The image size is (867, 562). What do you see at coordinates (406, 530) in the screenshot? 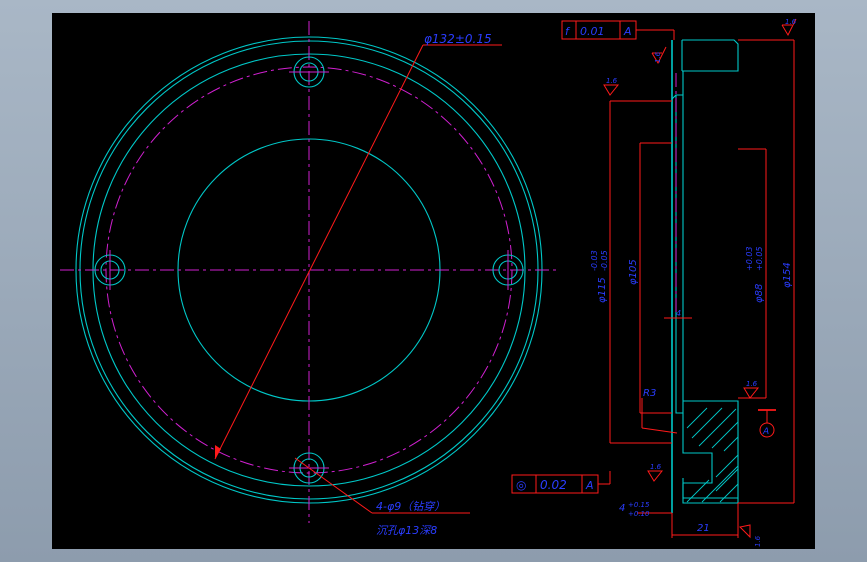
I see `counterbore-note-text: 沉孔φ13深8` at bounding box center [406, 530].